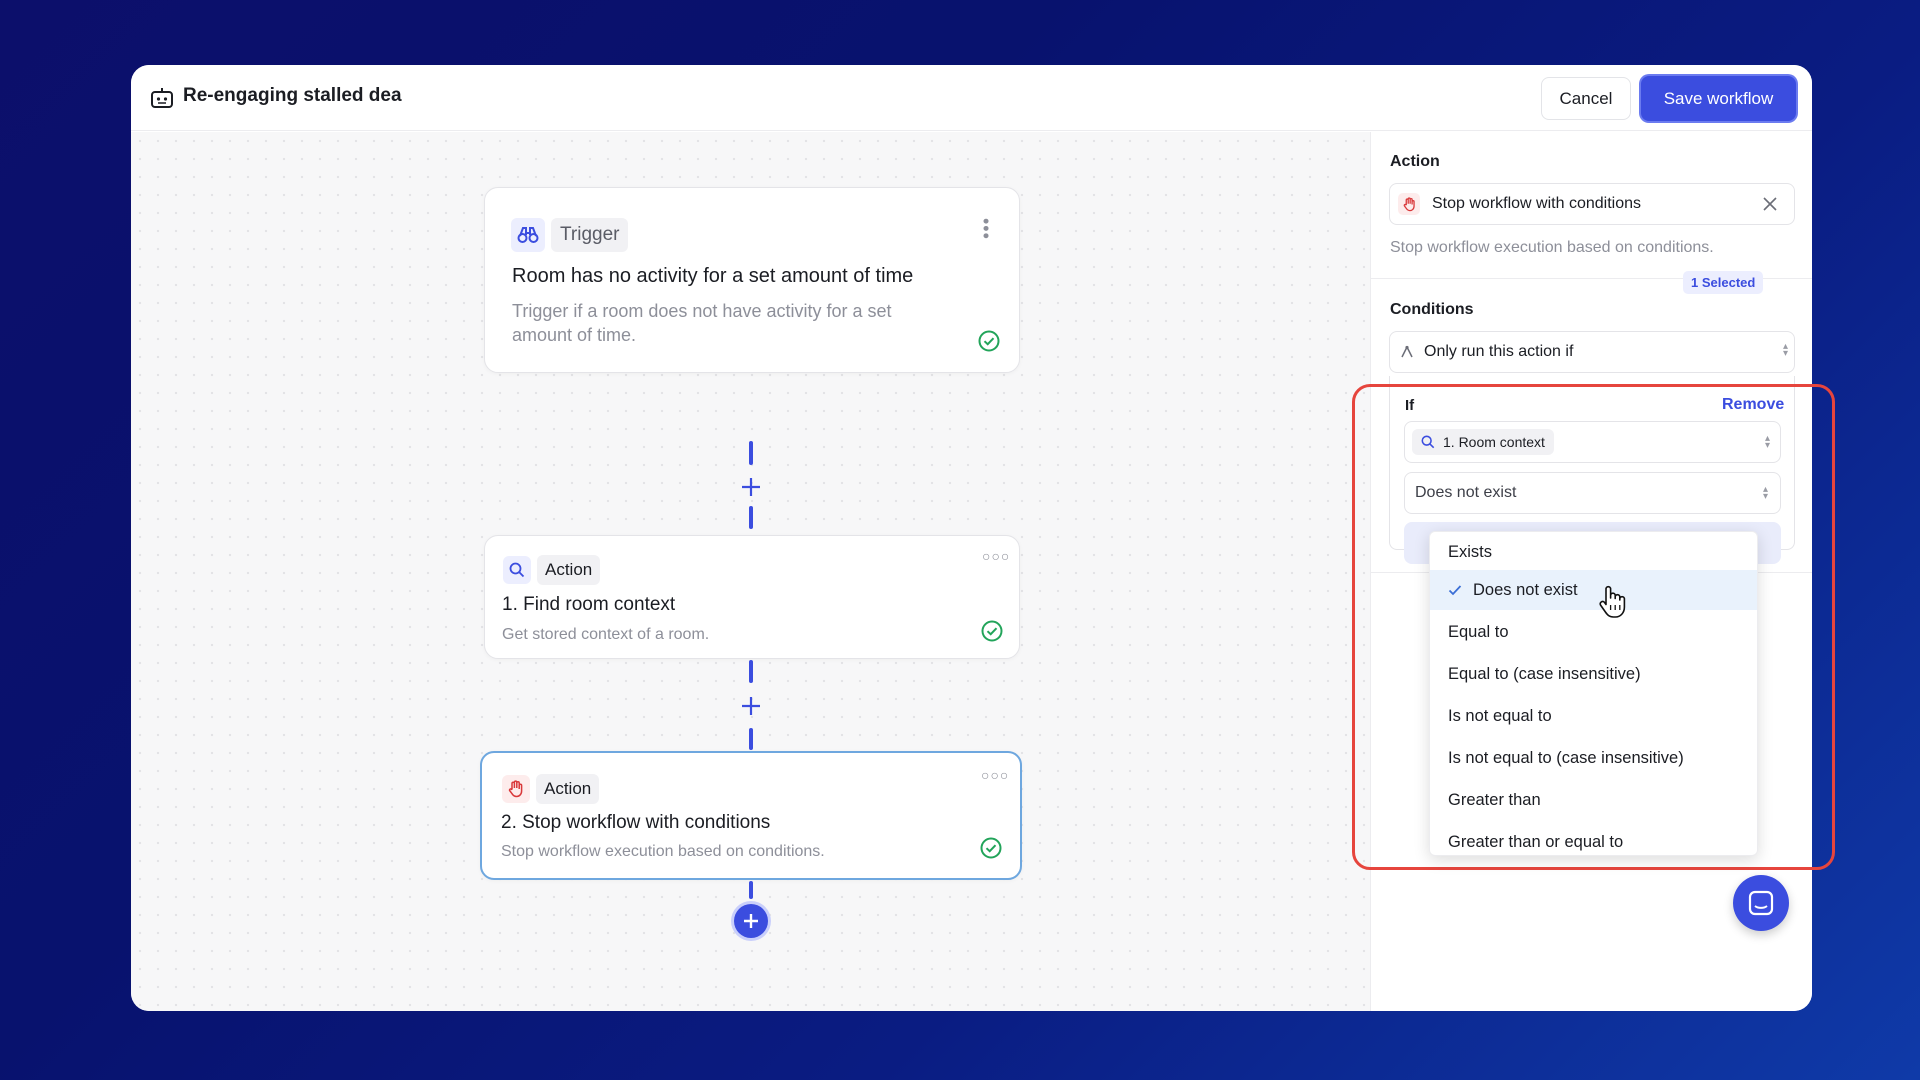 Image resolution: width=1920 pixels, height=1080 pixels. I want to click on dropdown-option: Equal to (case insensitive), so click(1593, 674).